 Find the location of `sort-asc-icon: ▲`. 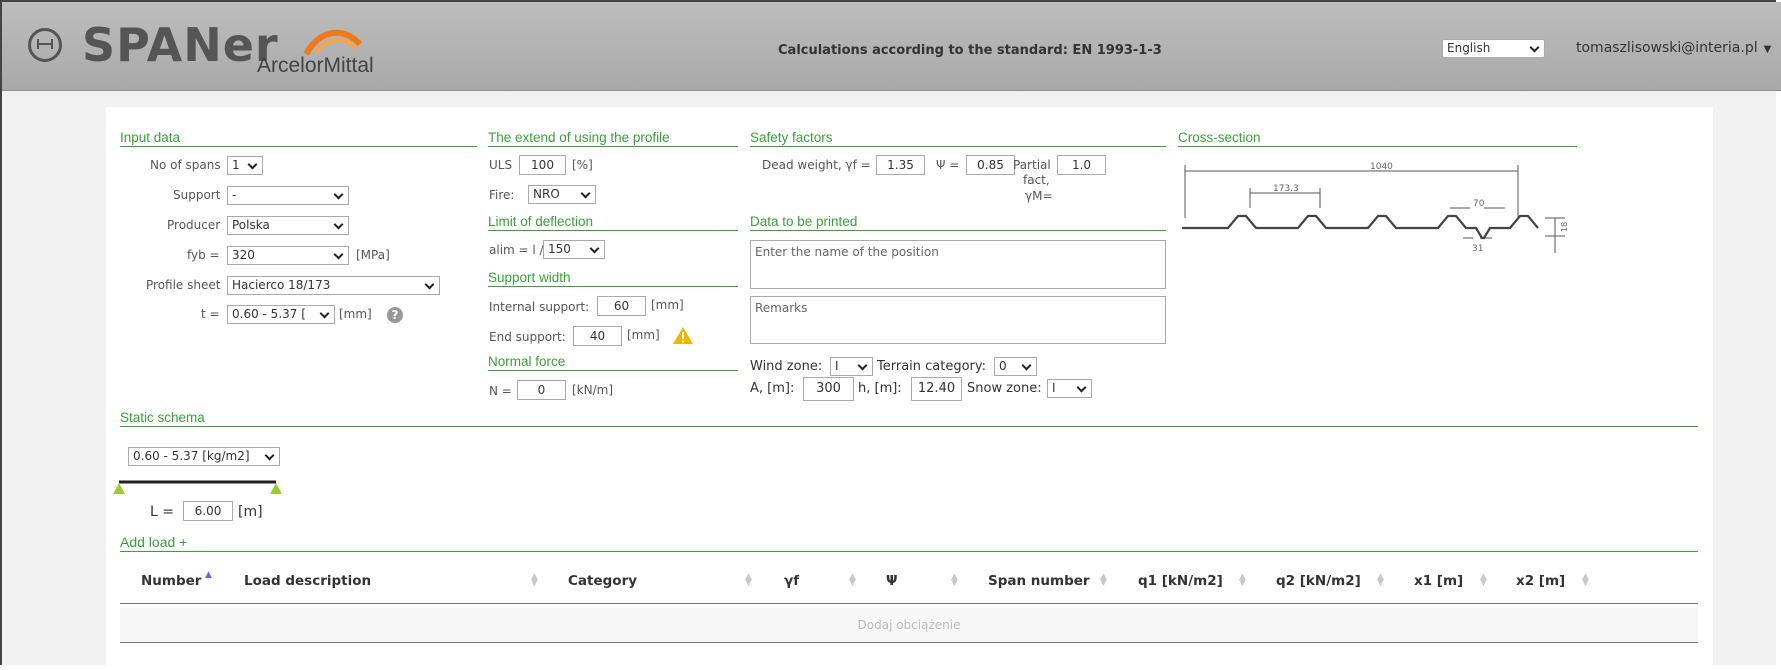

sort-asc-icon: ▲ is located at coordinates (208, 575).